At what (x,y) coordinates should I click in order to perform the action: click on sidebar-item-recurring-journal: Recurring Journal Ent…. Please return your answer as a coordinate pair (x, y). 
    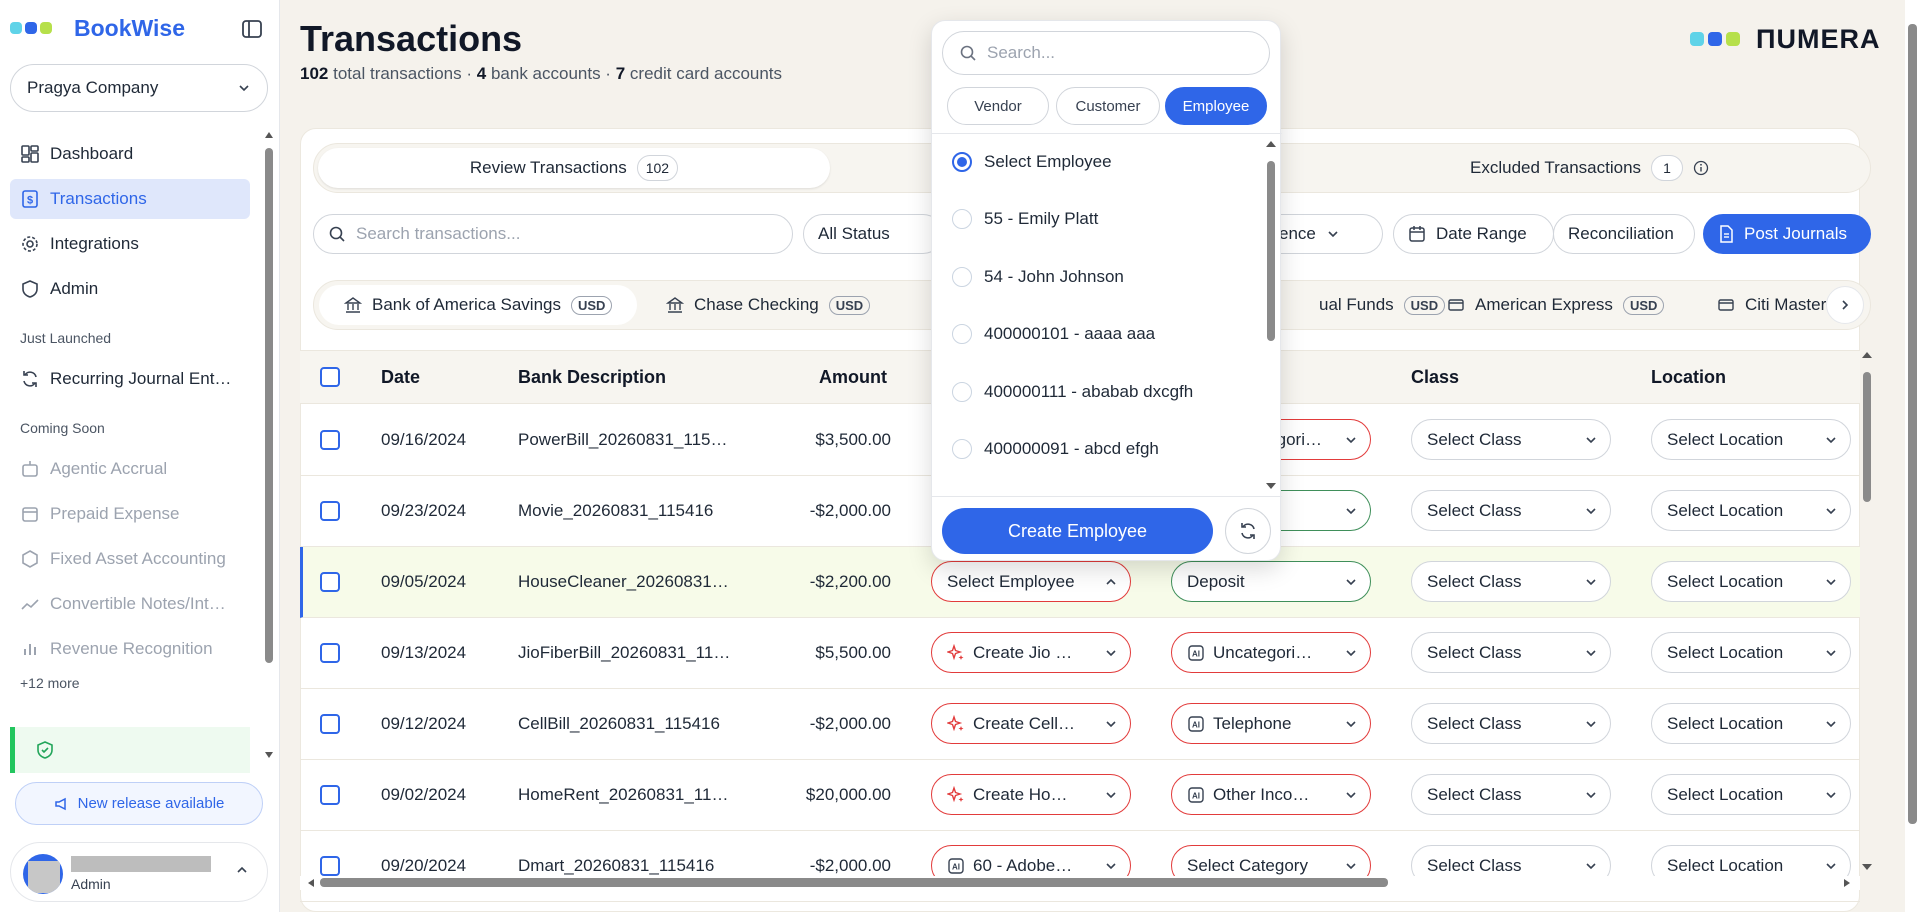
    Looking at the image, I should click on (130, 379).